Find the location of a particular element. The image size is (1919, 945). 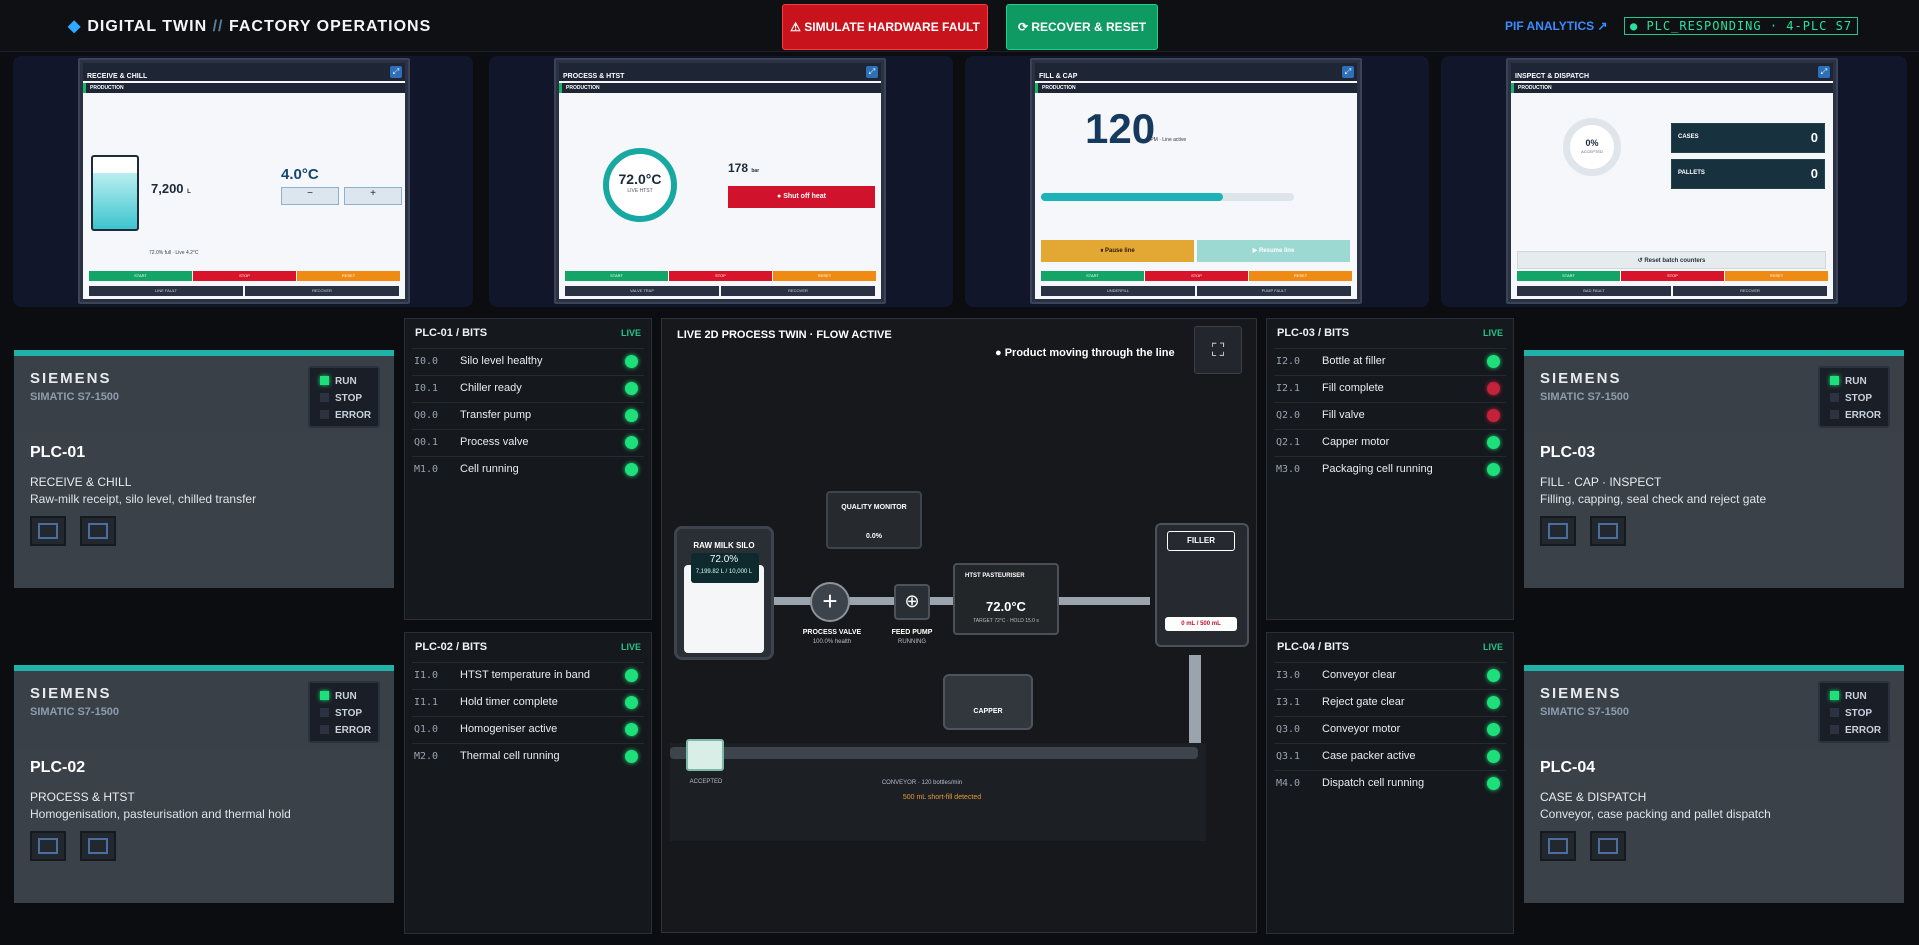

process-pipe is located at coordinates (1195, 702).